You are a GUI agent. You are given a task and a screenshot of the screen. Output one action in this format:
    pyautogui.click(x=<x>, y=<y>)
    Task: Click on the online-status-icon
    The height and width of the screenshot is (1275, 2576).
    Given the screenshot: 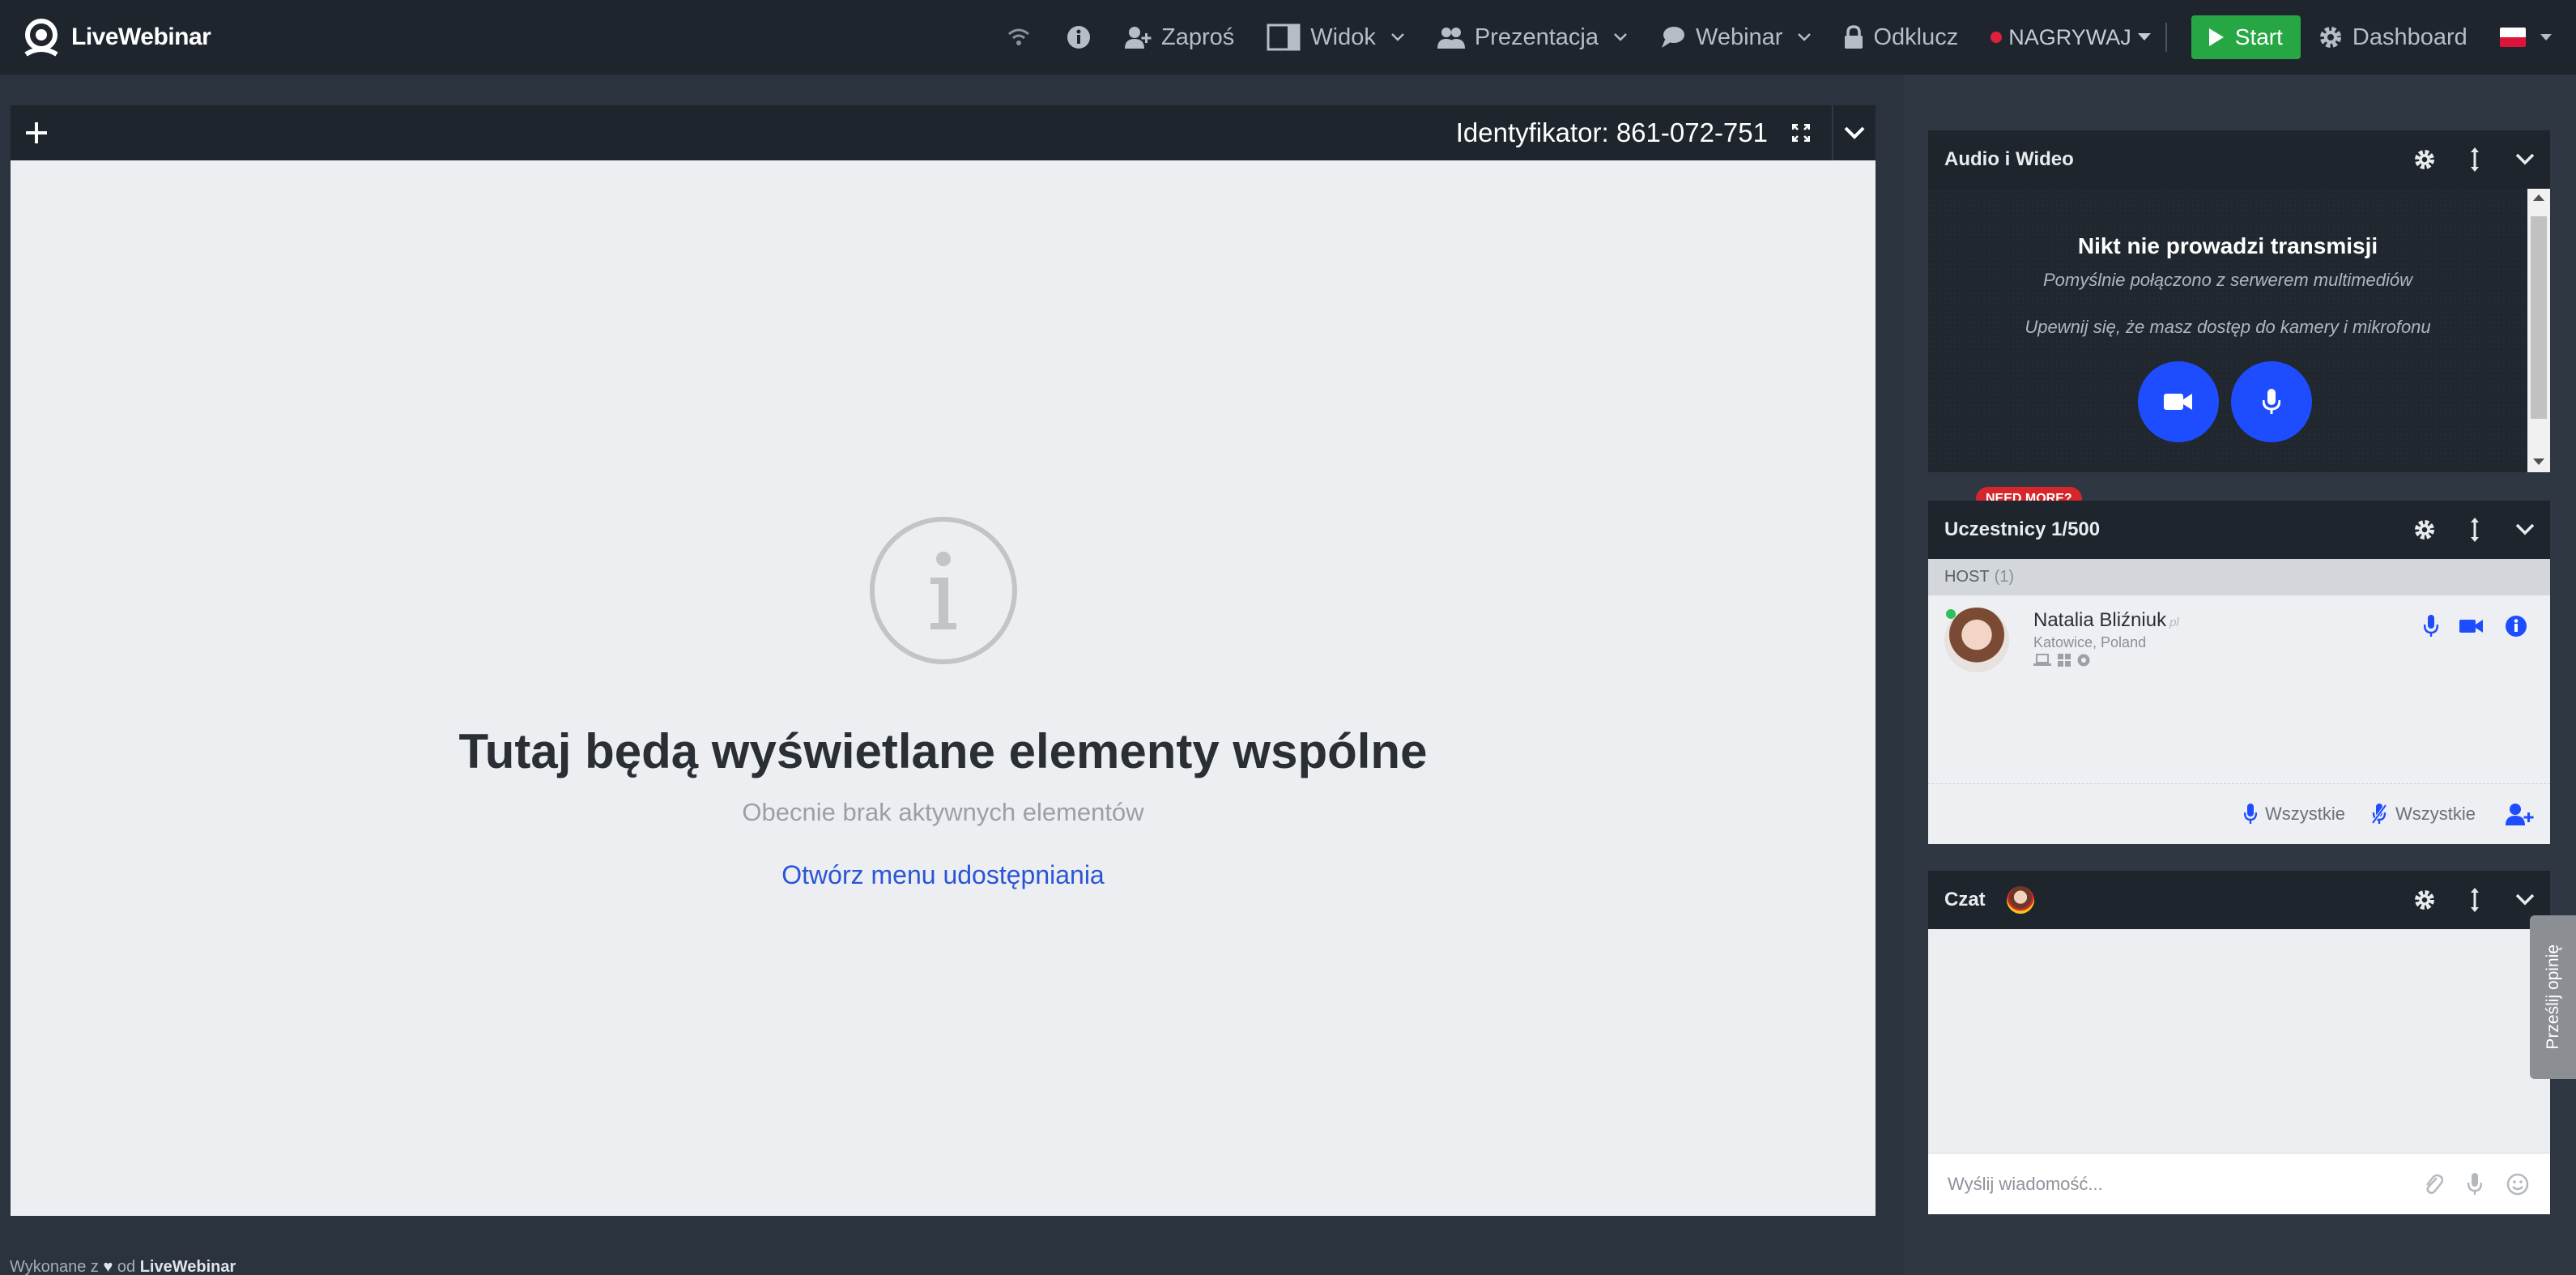 What is the action you would take?
    pyautogui.click(x=1951, y=614)
    